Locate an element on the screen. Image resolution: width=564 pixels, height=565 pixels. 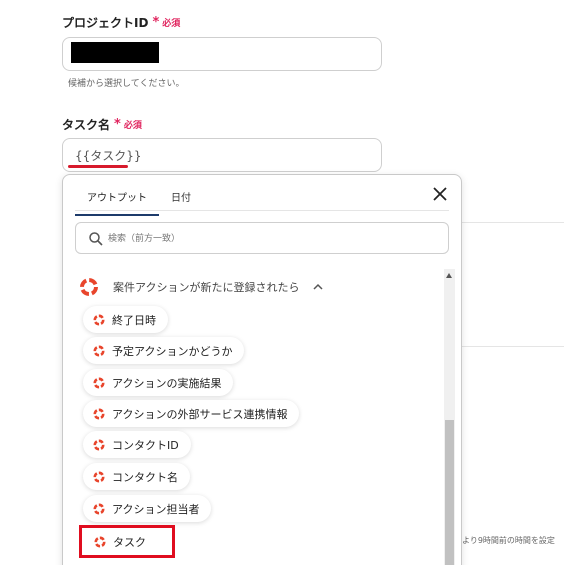
output-item-label: コンタクト名 is located at coordinates (145, 477).